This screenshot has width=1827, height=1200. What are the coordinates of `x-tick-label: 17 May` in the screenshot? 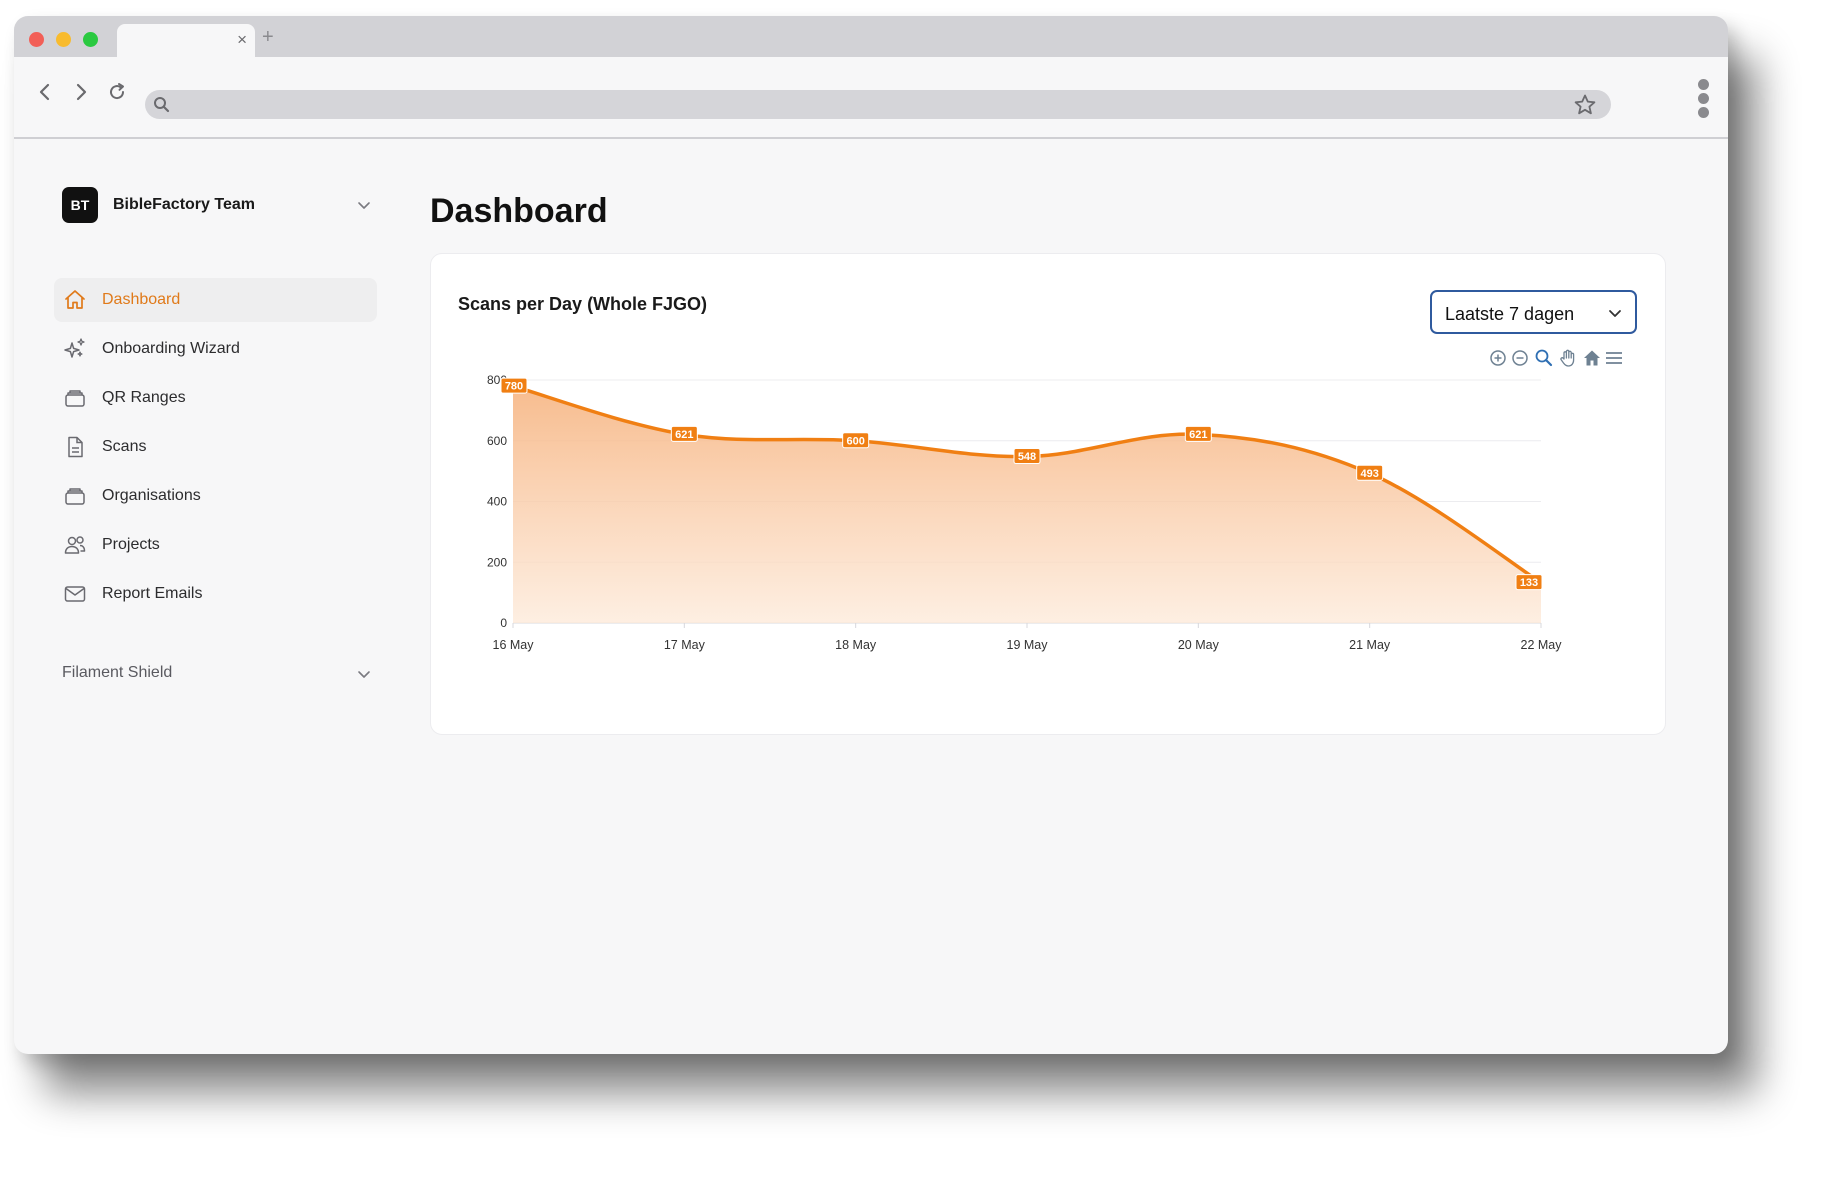 It's located at (685, 645).